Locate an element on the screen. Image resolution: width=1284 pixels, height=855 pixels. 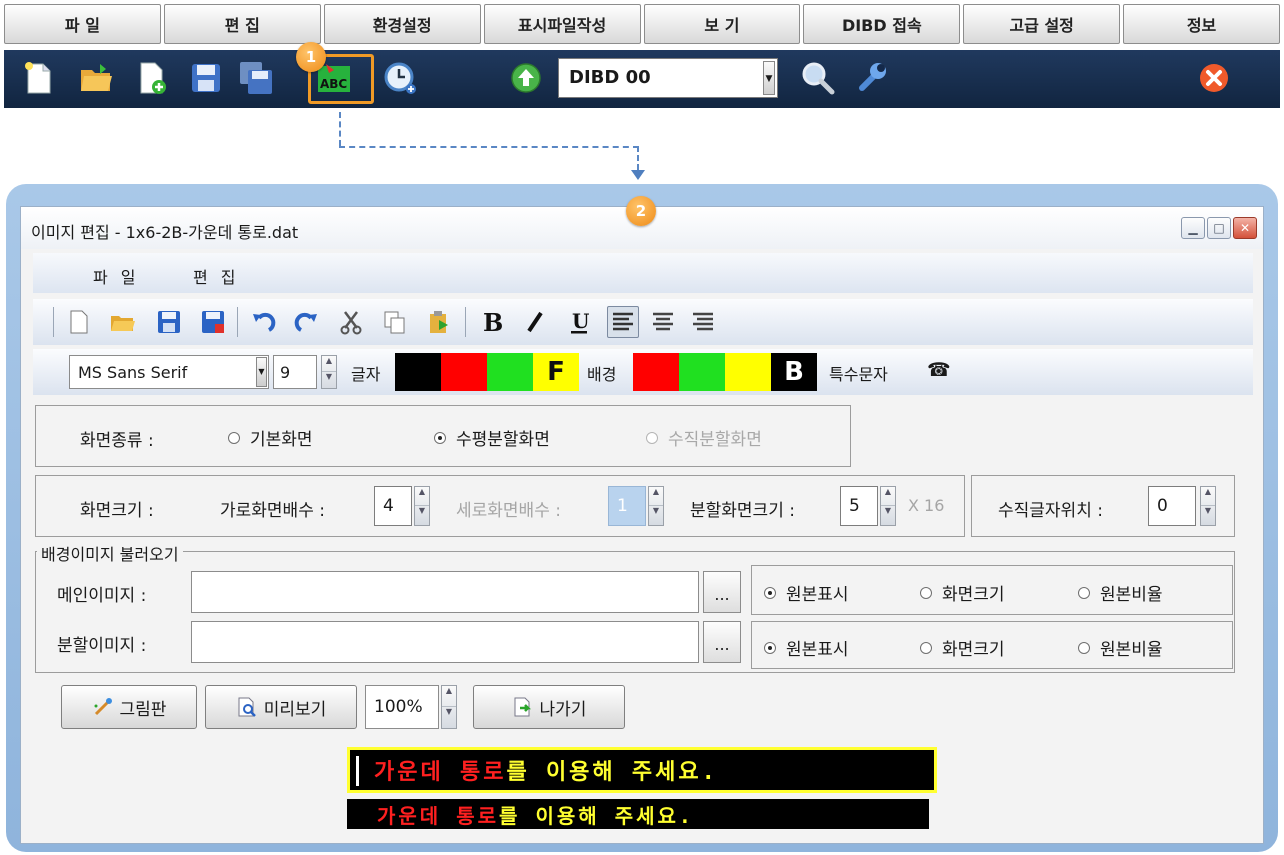
italic-icon is located at coordinates (535, 322).